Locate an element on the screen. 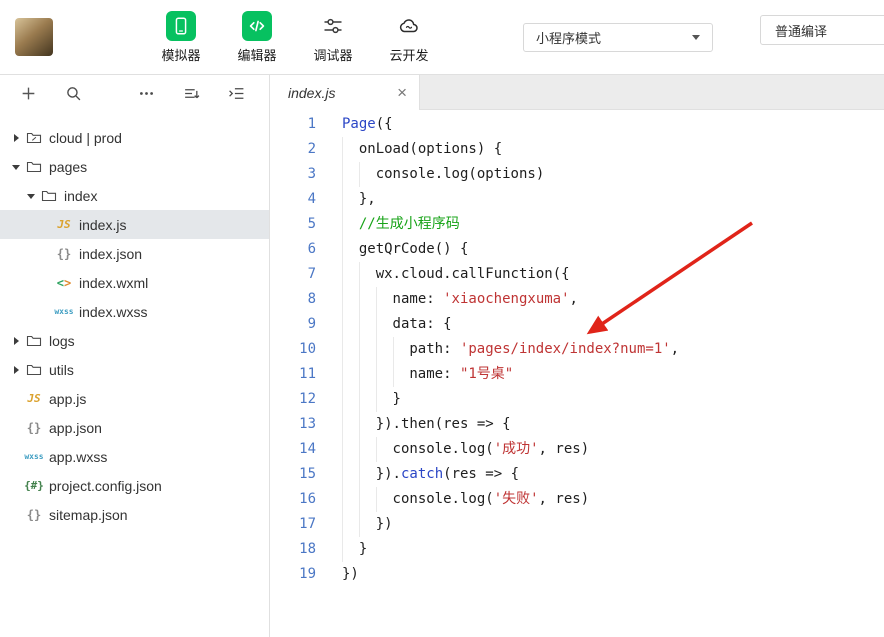  code-line-13: 13}).then(res => { is located at coordinates (577, 424).